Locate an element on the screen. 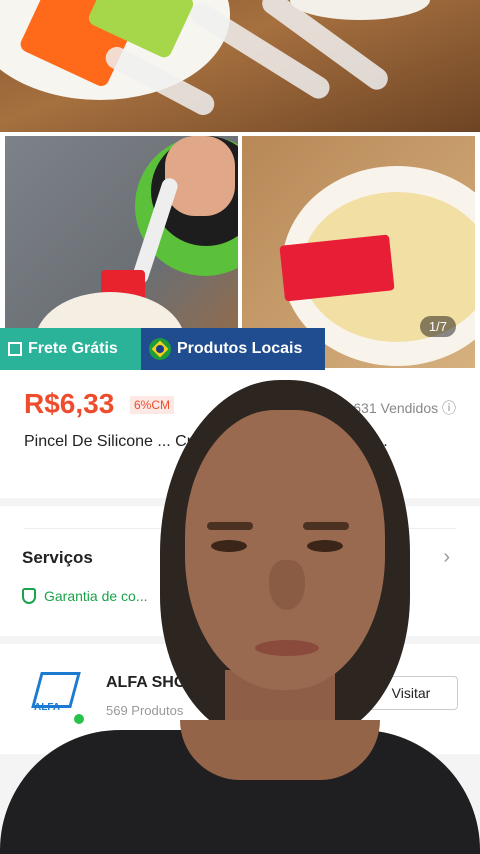  brush-red is located at coordinates (337, 268).